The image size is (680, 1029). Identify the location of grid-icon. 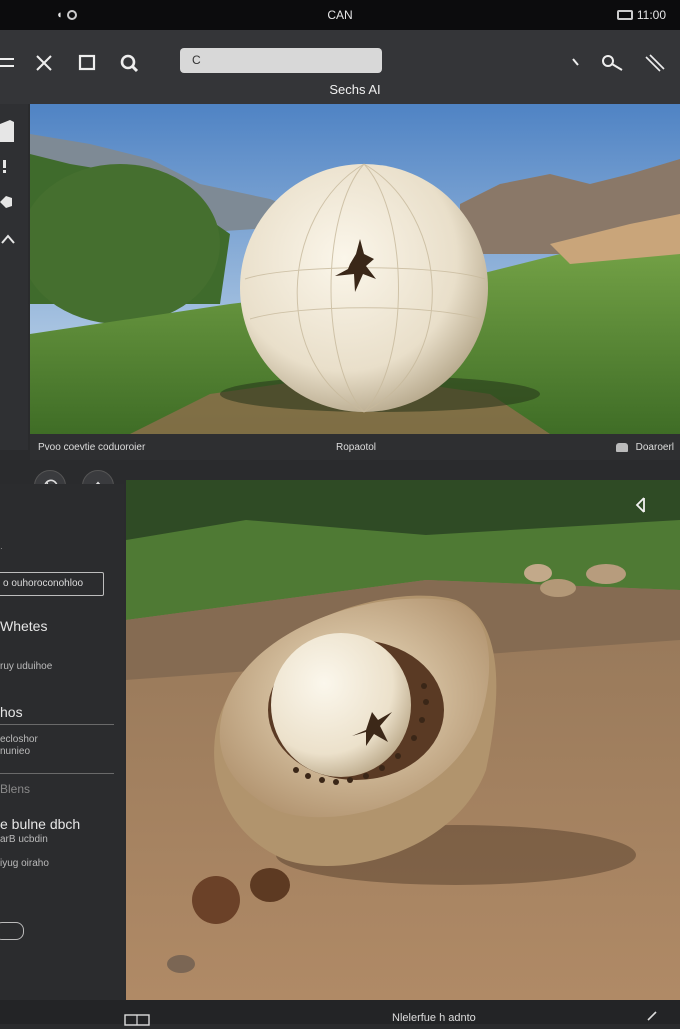
(137, 1020).